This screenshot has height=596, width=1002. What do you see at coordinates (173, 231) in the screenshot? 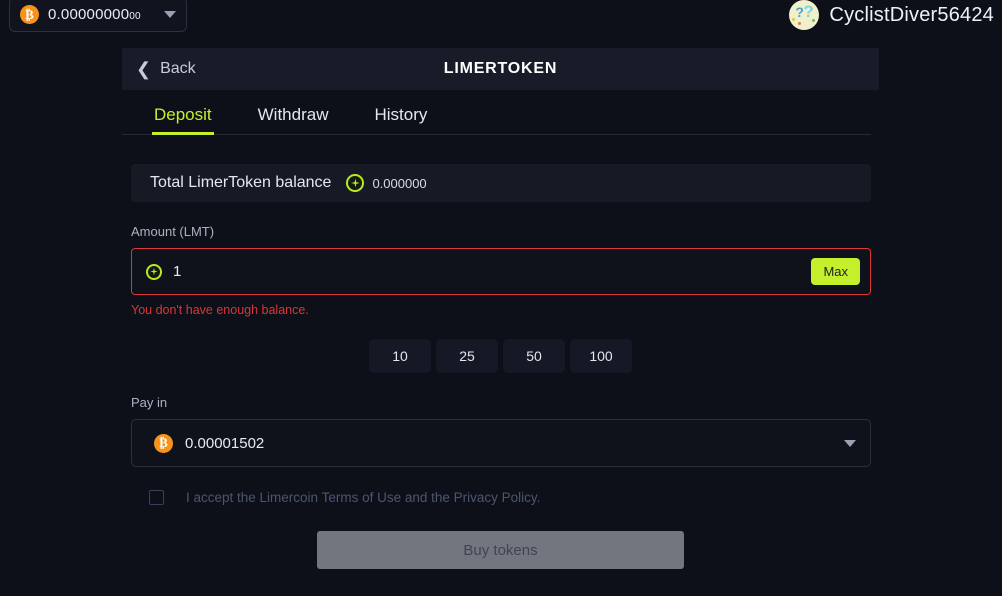
I see `amount-field-label: Amount (LMT)` at bounding box center [173, 231].